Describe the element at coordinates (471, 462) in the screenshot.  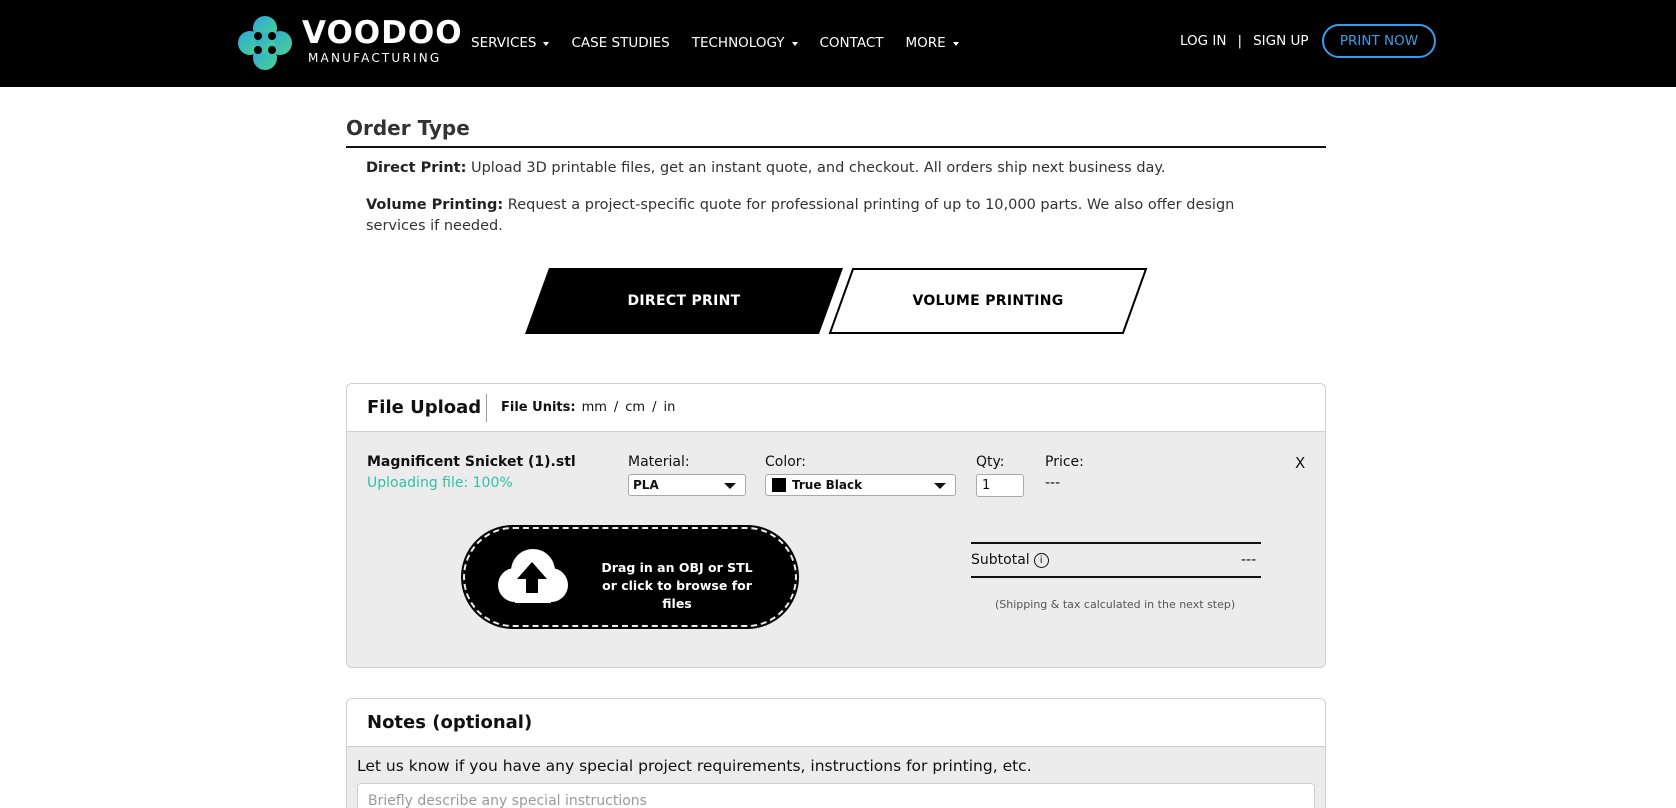
I see `uploaded-file-name: Magnificent Snicket (1).stl` at that location.